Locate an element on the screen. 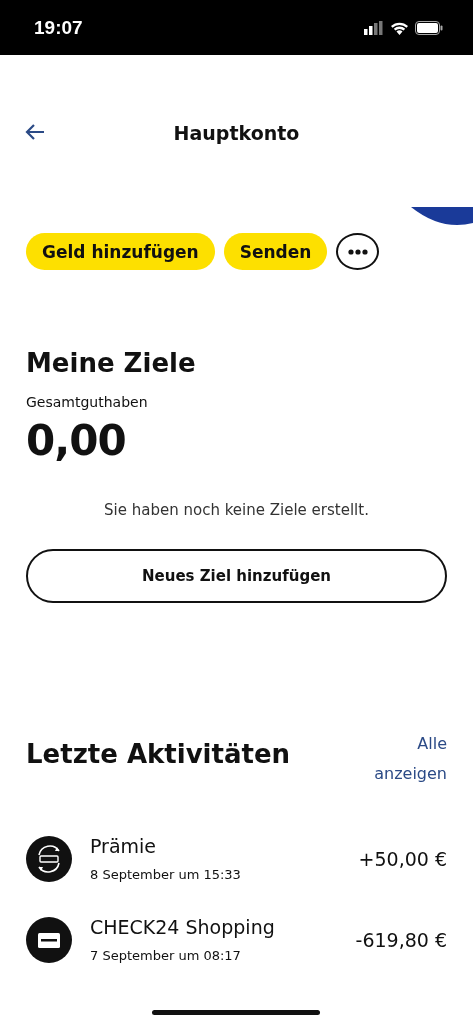  activity-date: 7 September um 08:17 is located at coordinates (166, 955).